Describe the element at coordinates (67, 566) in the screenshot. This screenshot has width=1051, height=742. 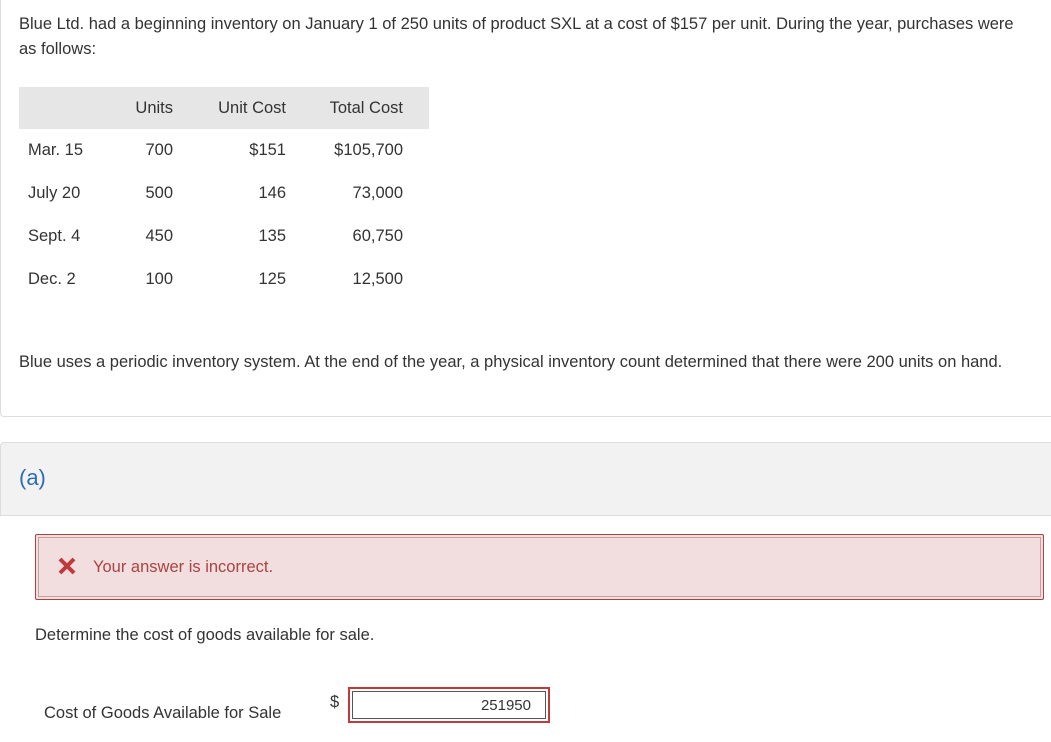
I see `x-icon` at that location.